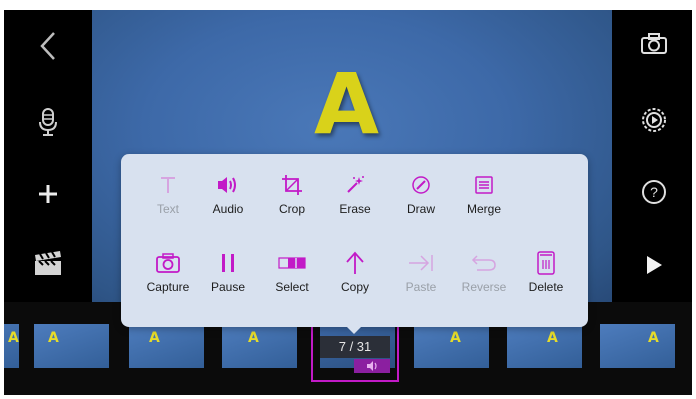 This screenshot has width=696, height=399. Describe the element at coordinates (168, 185) in the screenshot. I see `text-icon` at that location.